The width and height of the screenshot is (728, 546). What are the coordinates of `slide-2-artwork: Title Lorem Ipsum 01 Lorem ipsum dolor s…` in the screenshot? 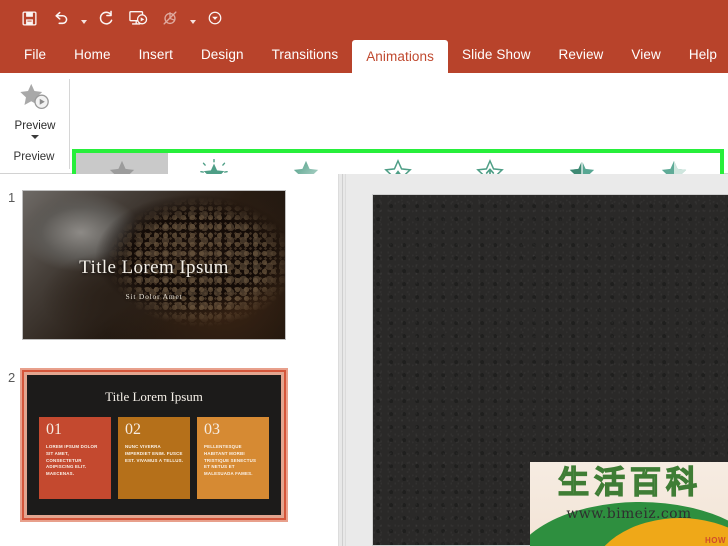 It's located at (154, 445).